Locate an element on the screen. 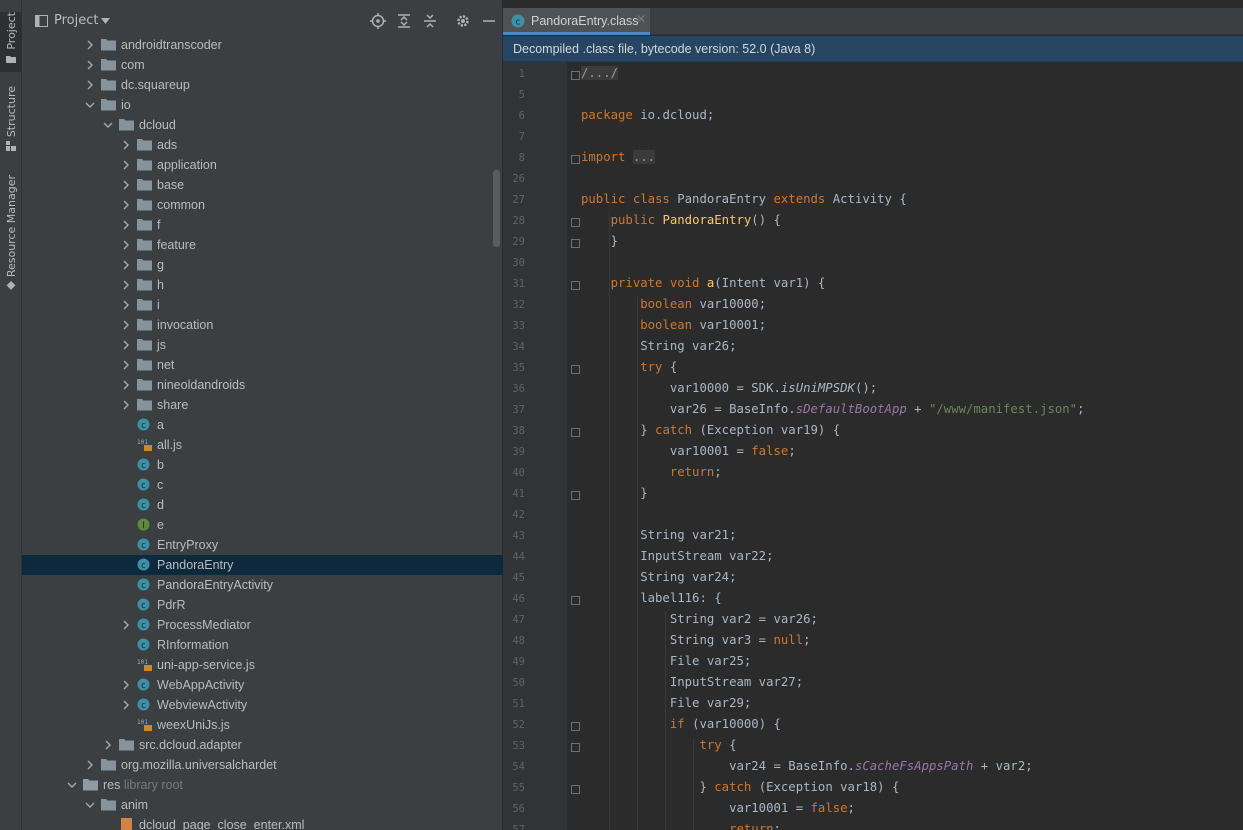  resource-manager-icon is located at coordinates (11, 285).